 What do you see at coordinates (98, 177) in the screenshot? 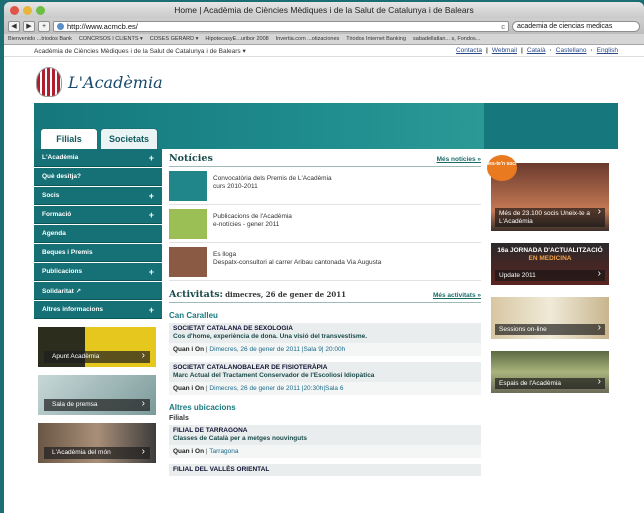
I see `menu-item-que-desitja: Què desitja?` at bounding box center [98, 177].